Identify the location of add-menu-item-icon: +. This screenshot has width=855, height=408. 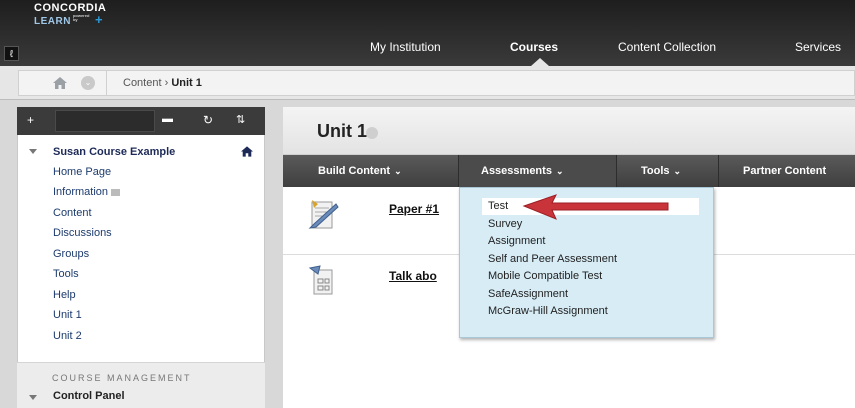
(30, 120).